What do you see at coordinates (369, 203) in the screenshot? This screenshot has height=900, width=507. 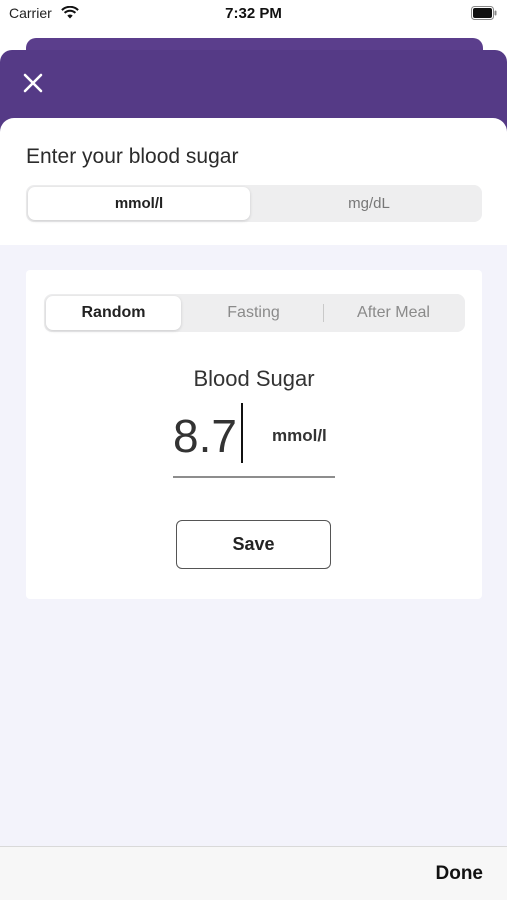 I see `unit-option-mgdl: mg/dL` at bounding box center [369, 203].